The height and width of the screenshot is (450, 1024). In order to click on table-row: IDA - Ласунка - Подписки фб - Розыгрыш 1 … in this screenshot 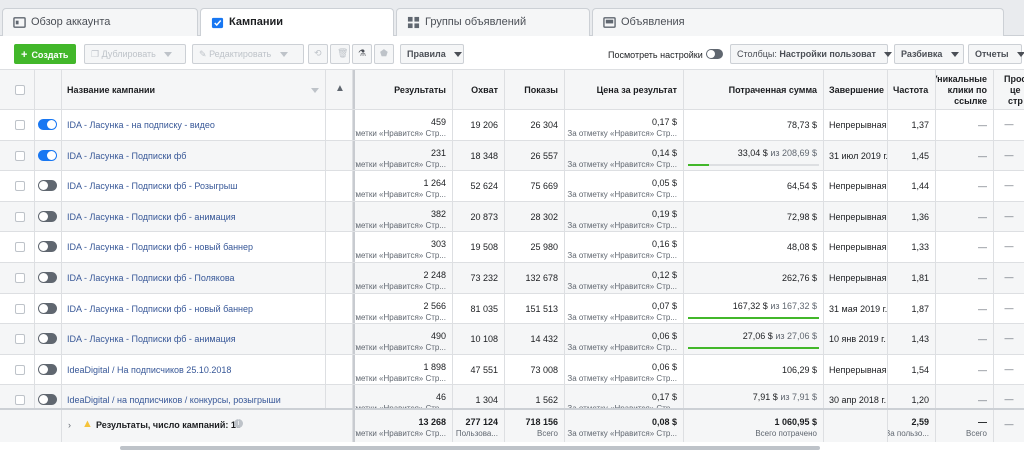, I will do `click(512, 186)`.